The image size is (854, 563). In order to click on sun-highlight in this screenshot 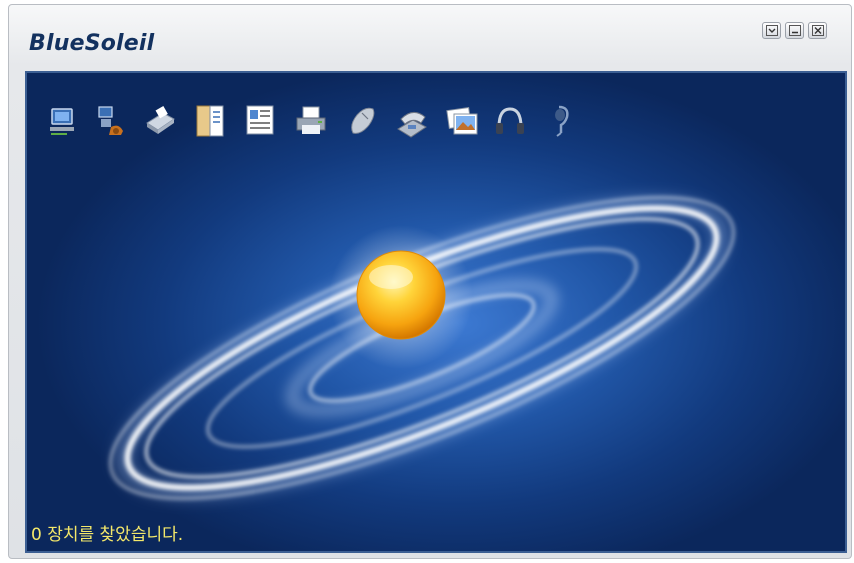, I will do `click(391, 277)`.